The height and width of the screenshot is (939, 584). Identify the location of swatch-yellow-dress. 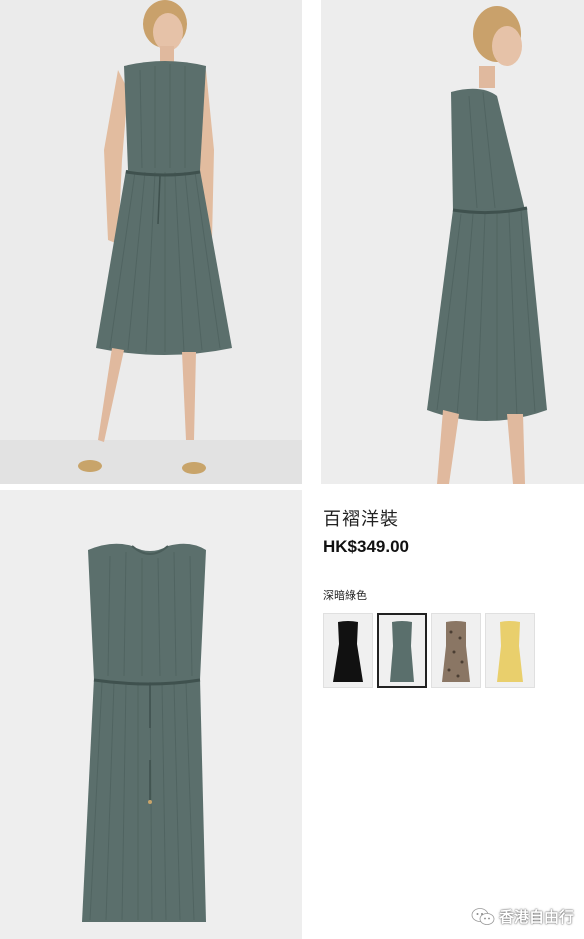
(510, 651).